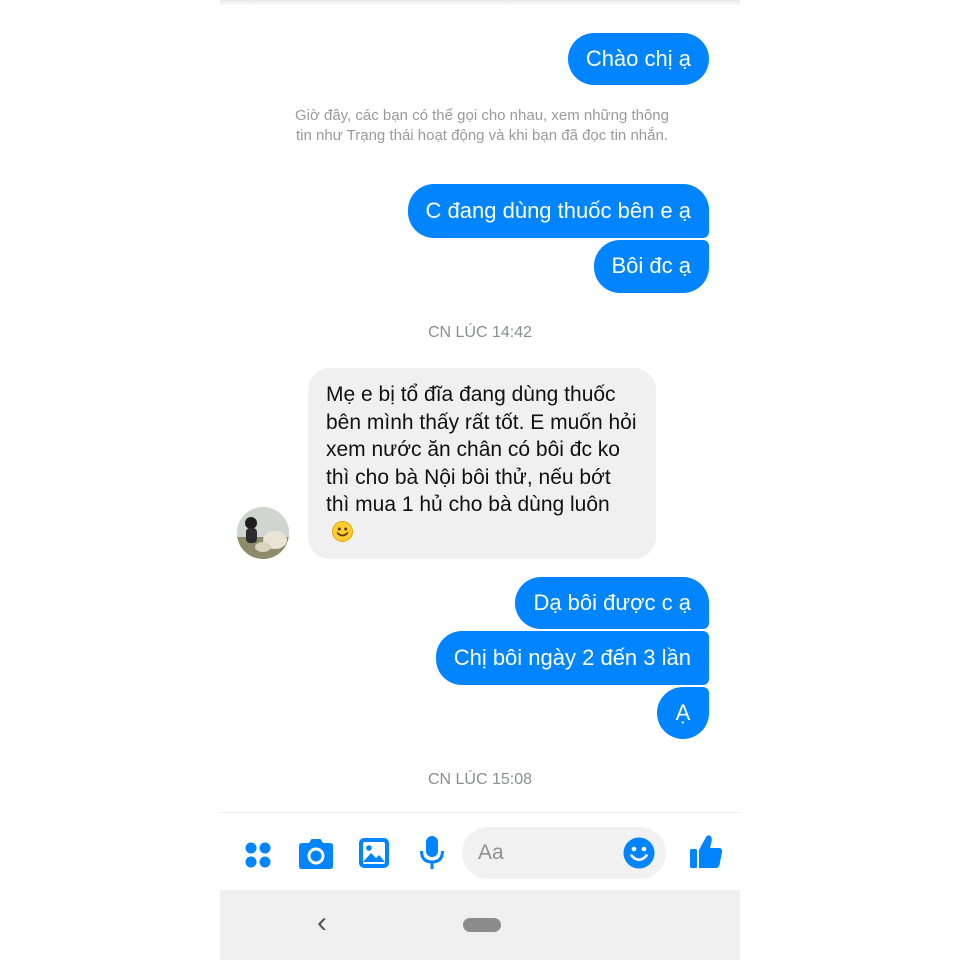 This screenshot has height=960, width=960. I want to click on thumbs-up-icon, so click(706, 852).